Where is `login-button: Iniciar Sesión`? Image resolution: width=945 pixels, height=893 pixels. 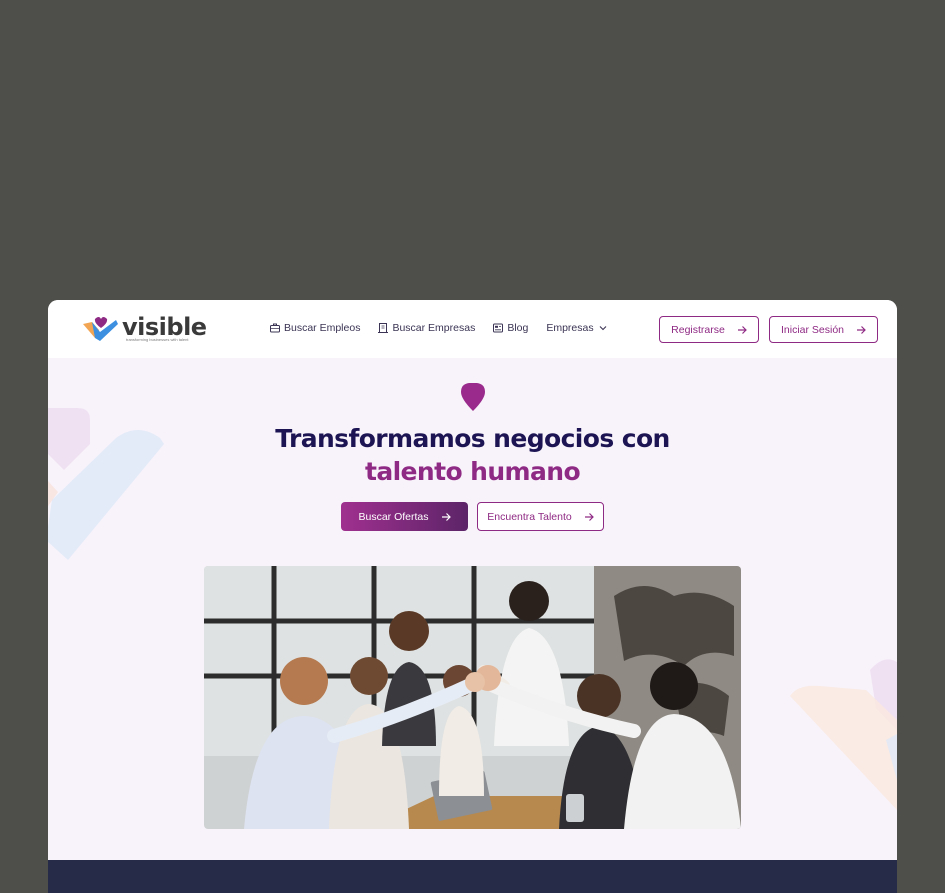 login-button: Iniciar Sesión is located at coordinates (823, 329).